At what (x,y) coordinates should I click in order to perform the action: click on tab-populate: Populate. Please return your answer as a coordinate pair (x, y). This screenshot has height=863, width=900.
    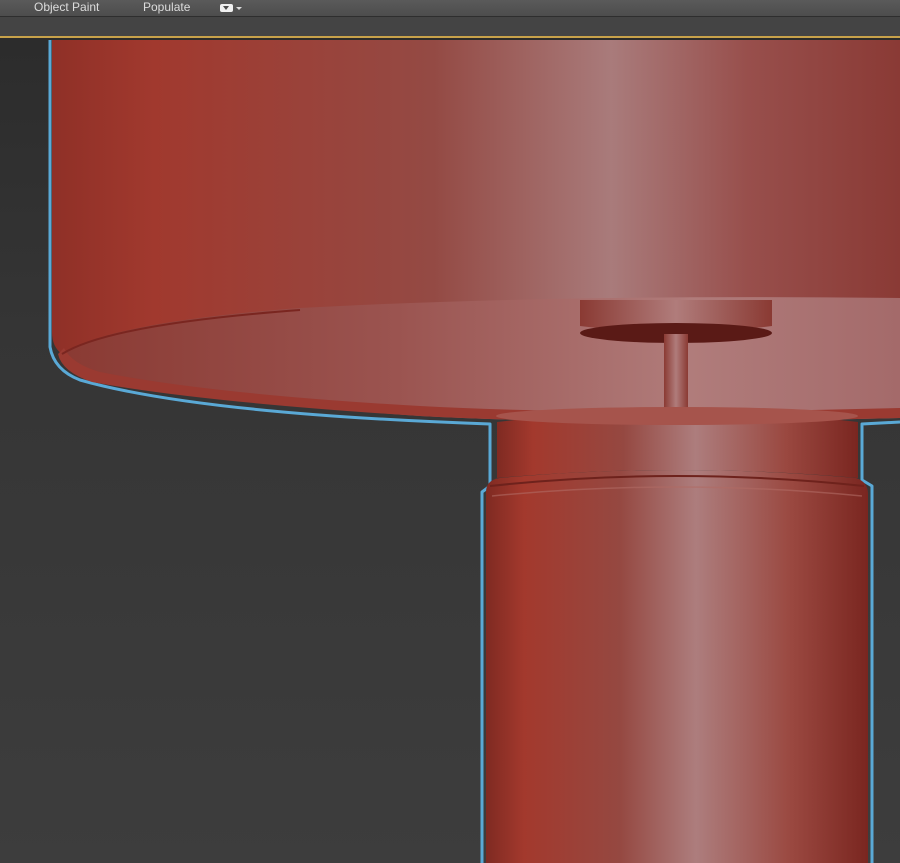
    Looking at the image, I should click on (166, 8).